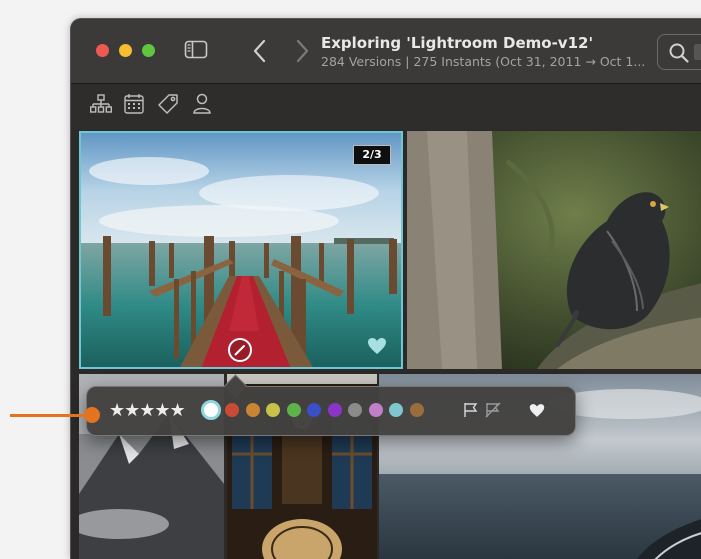 This screenshot has height=559, width=701. I want to click on search-icon, so click(679, 53).